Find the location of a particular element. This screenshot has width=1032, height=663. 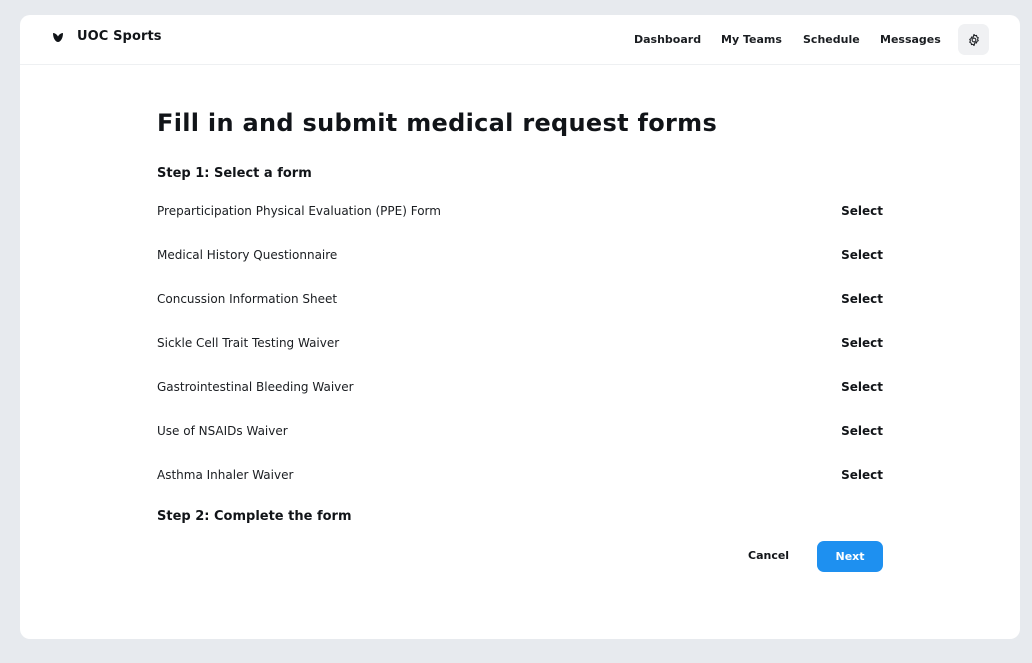

step-1-heading: Step 1: Select a form is located at coordinates (234, 173).